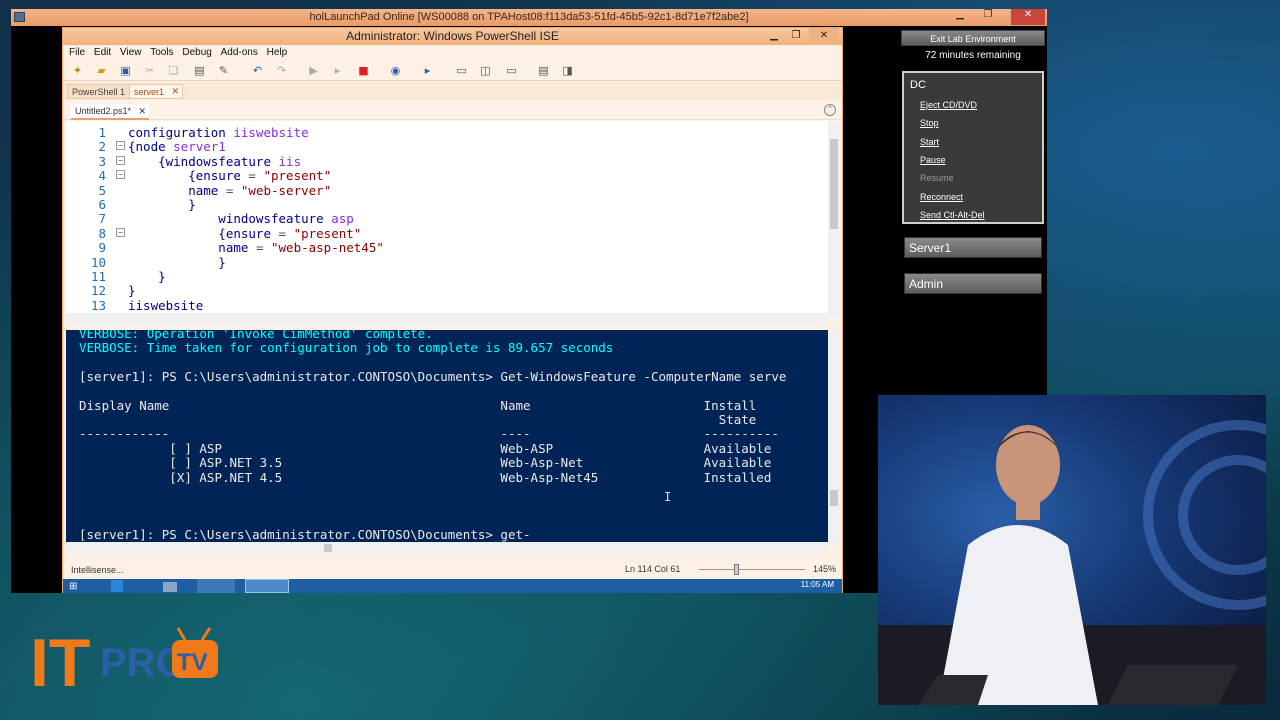 Image resolution: width=1280 pixels, height=720 pixels. Describe the element at coordinates (737, 569) in the screenshot. I see `zoom-slider-thumb` at that location.